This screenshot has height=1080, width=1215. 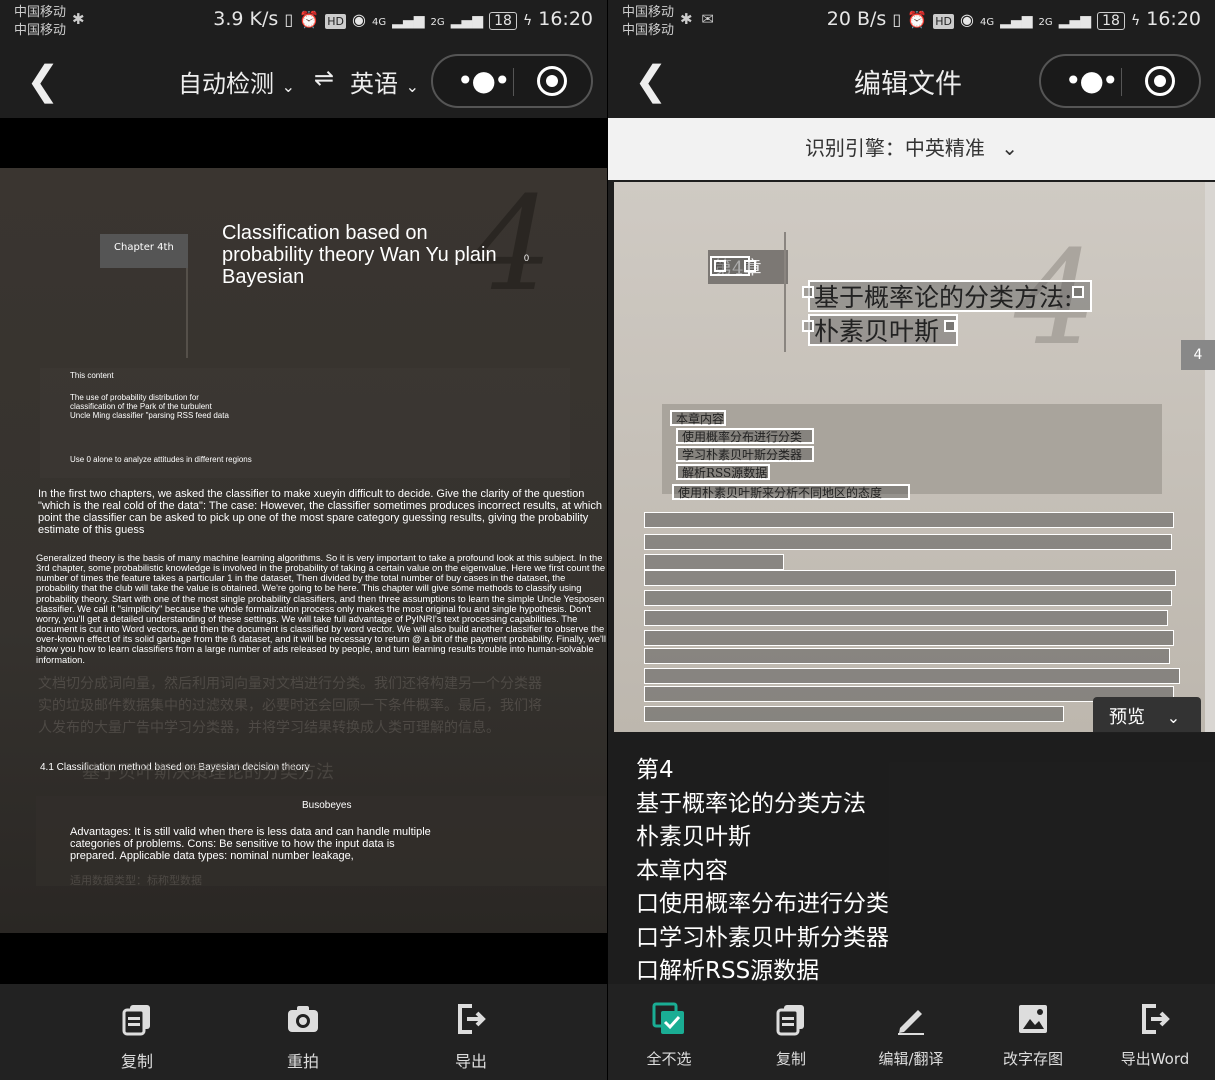 I want to click on signal-icon-1: ▂▄▆, so click(x=1016, y=21).